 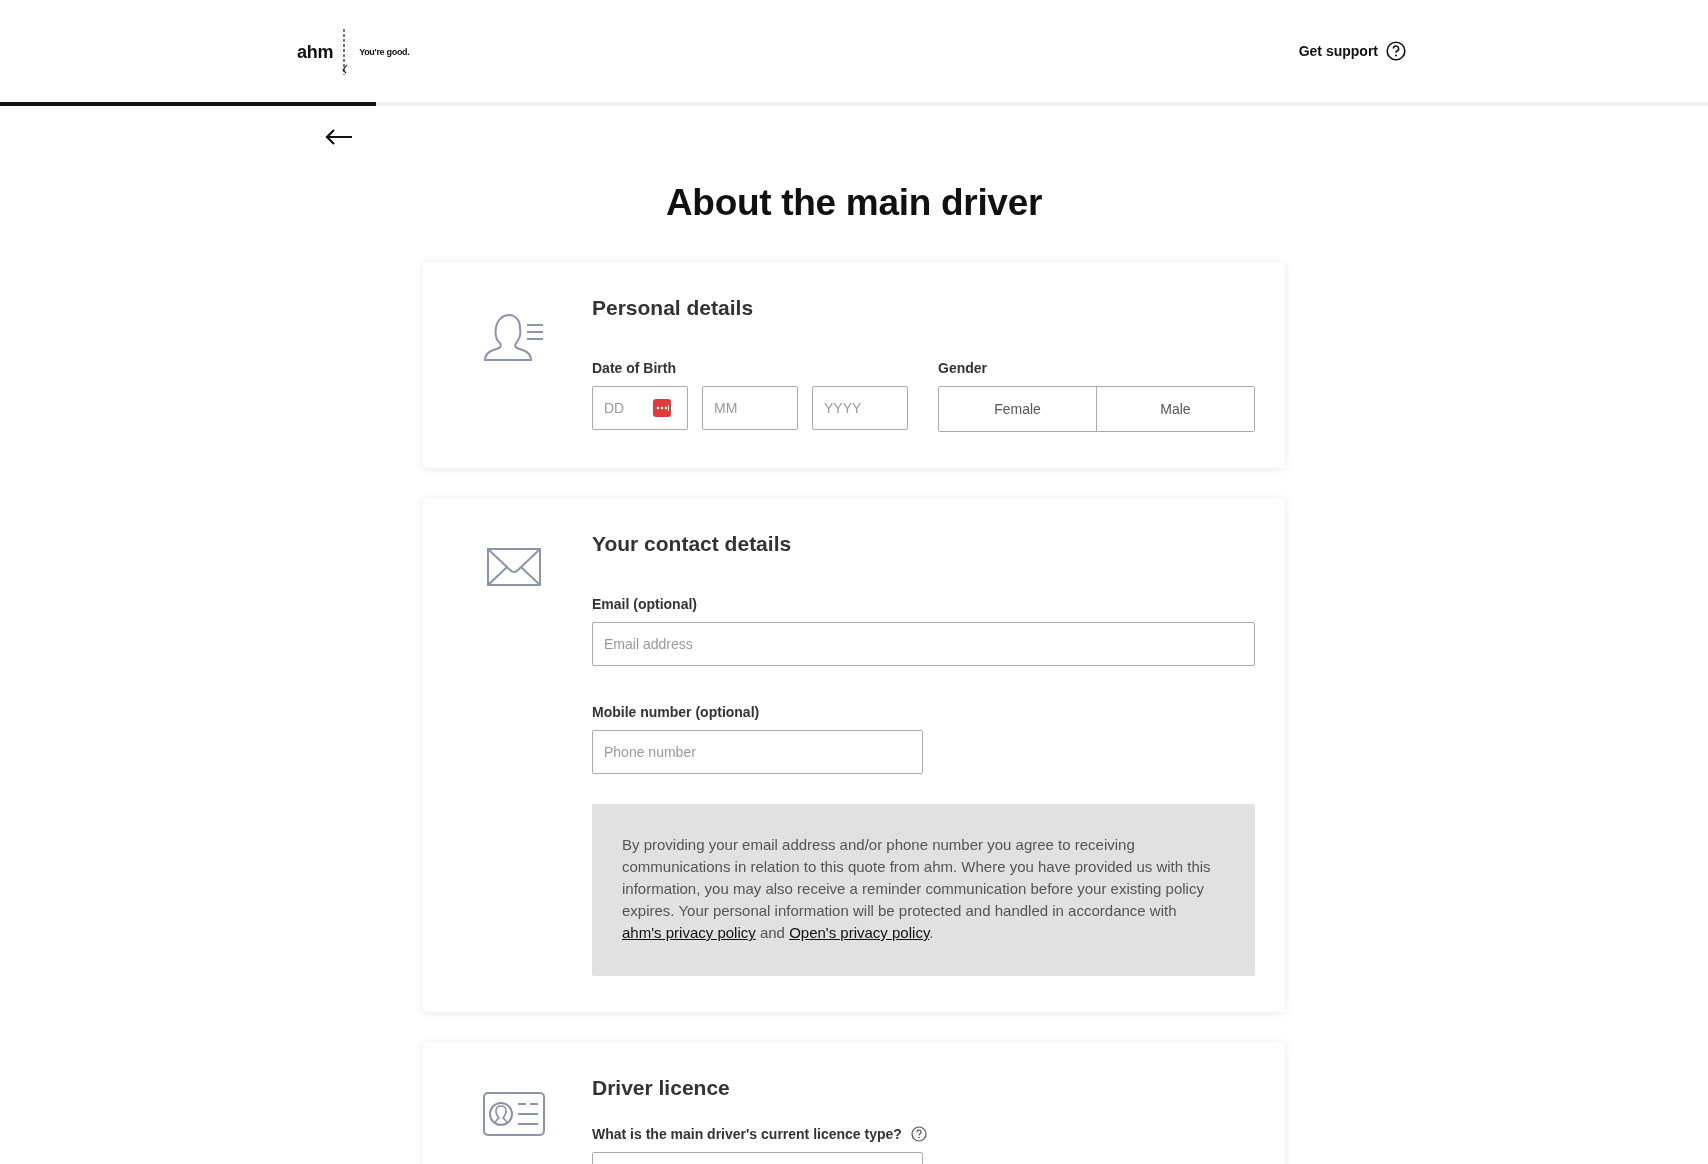 I want to click on field-label: Mobile number (optional), so click(x=676, y=712).